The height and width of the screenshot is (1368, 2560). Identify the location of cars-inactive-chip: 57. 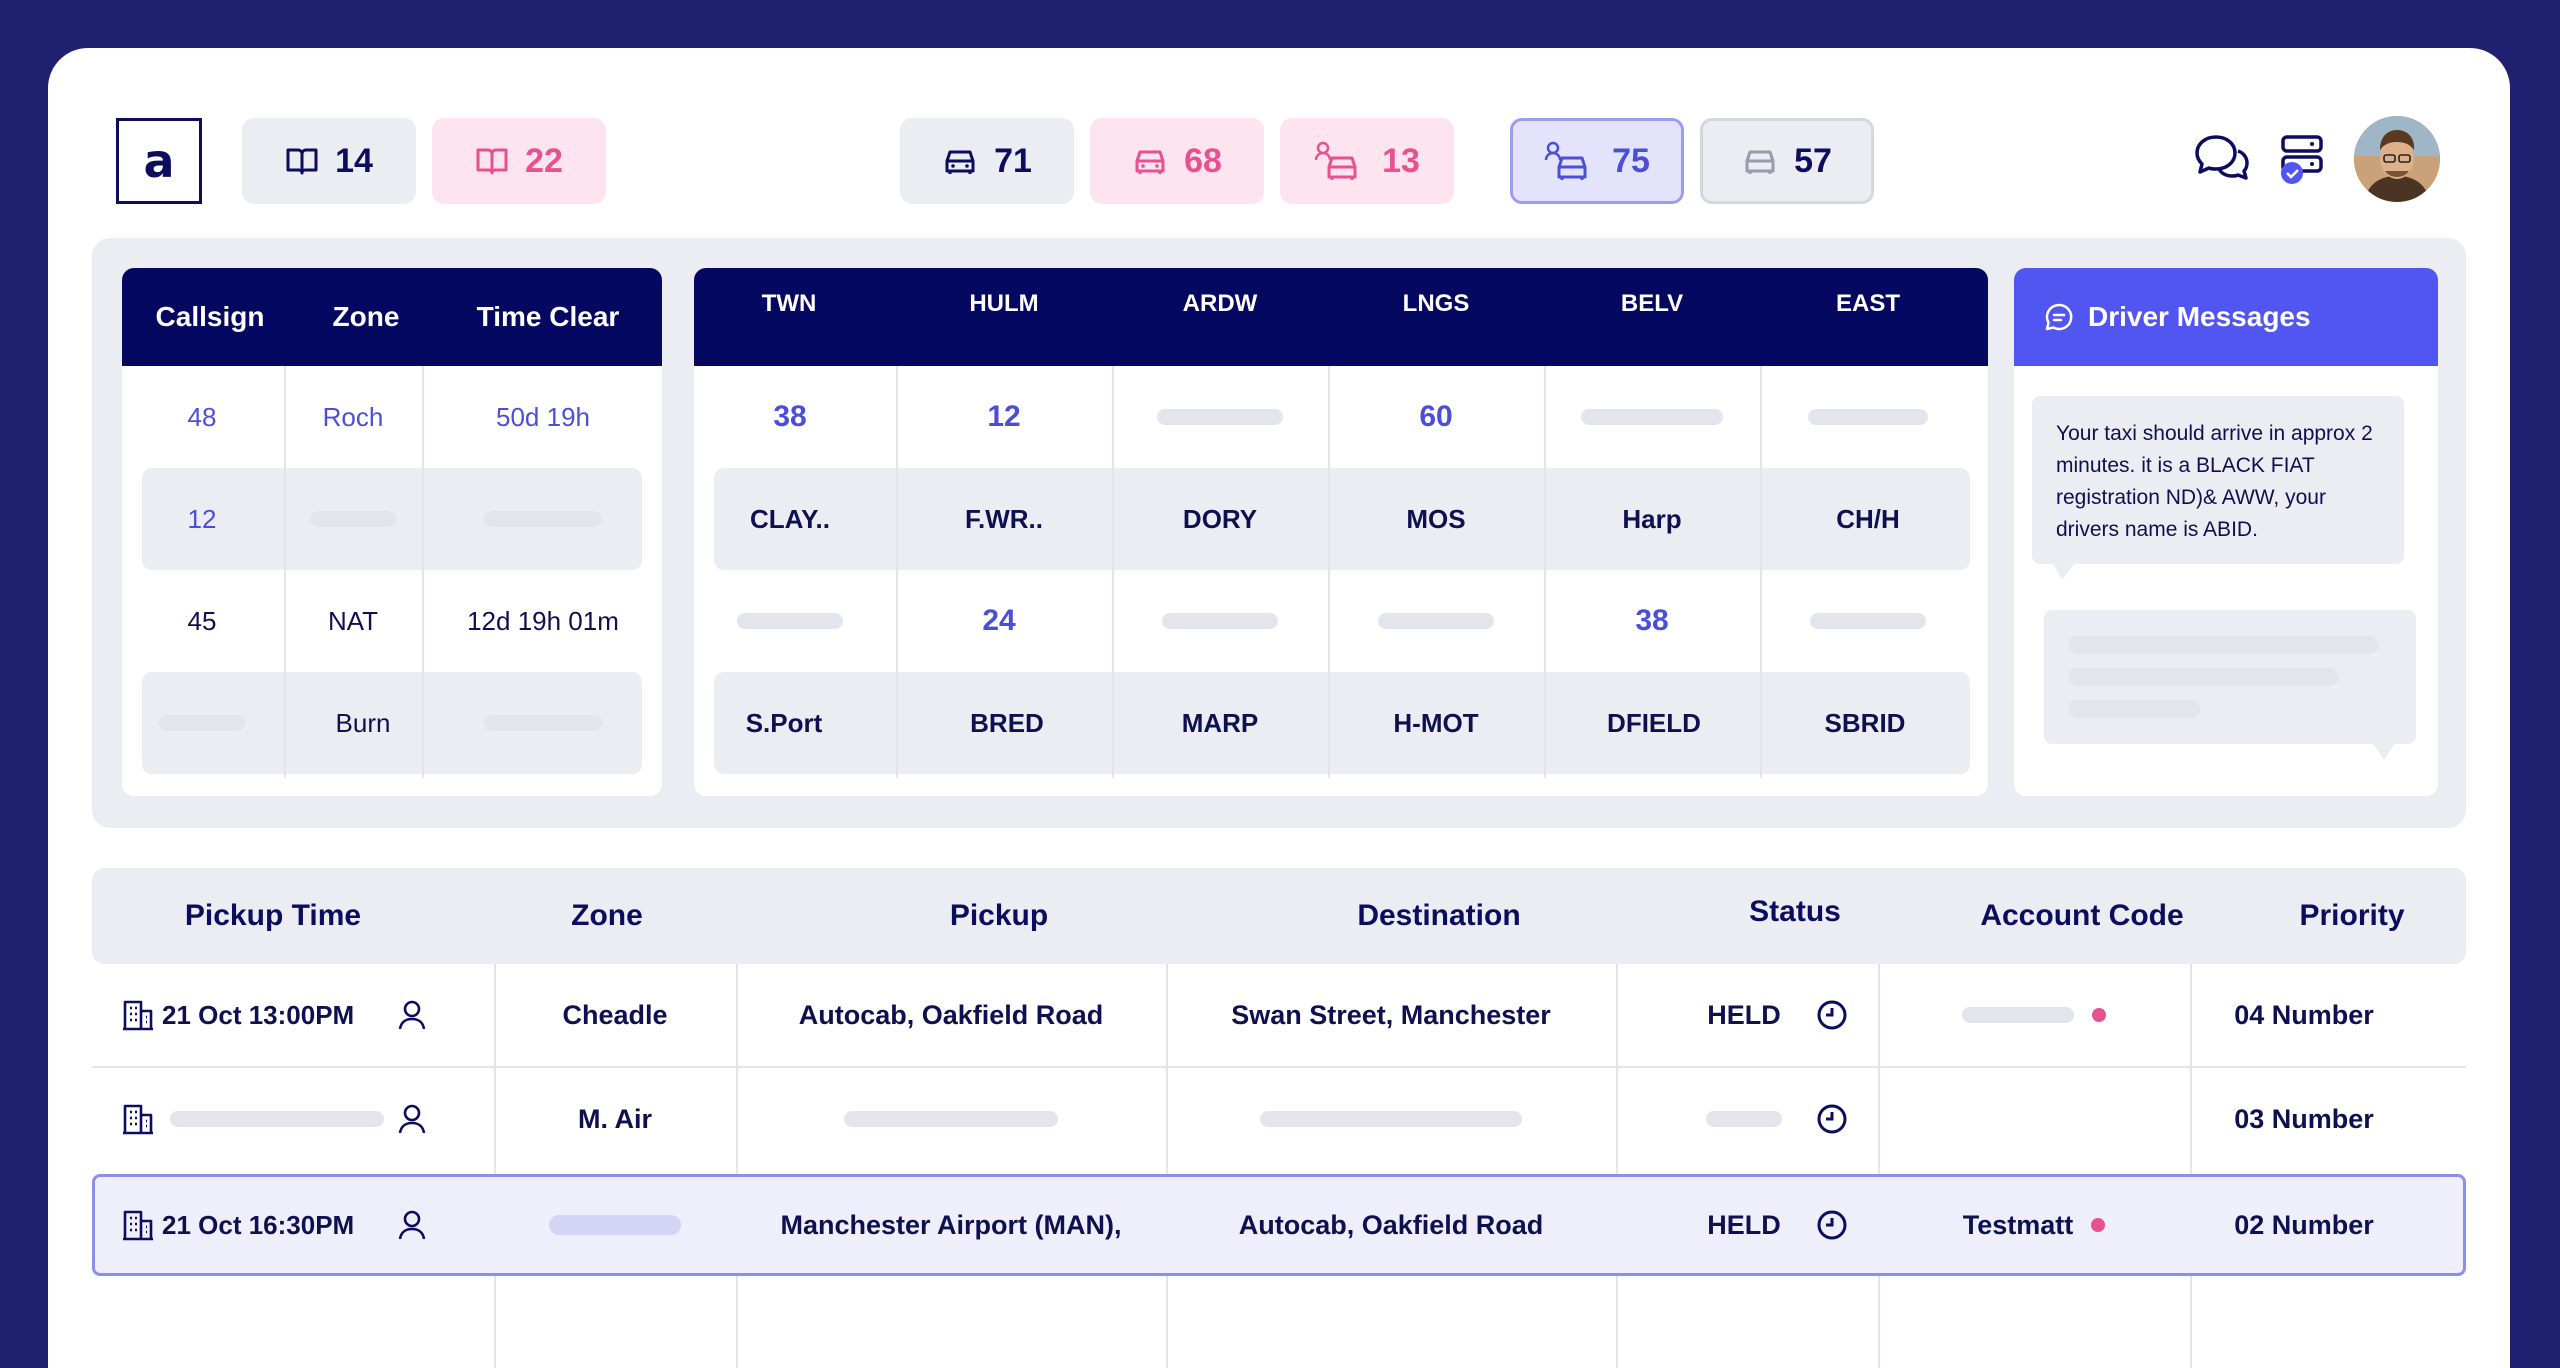
(1787, 161).